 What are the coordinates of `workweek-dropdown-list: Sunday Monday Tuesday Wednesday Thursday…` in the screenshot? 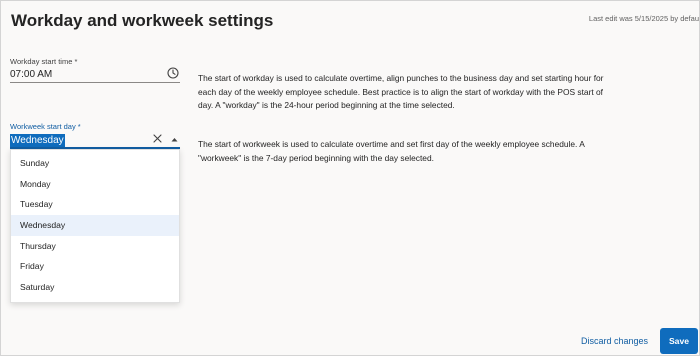 It's located at (95, 226).